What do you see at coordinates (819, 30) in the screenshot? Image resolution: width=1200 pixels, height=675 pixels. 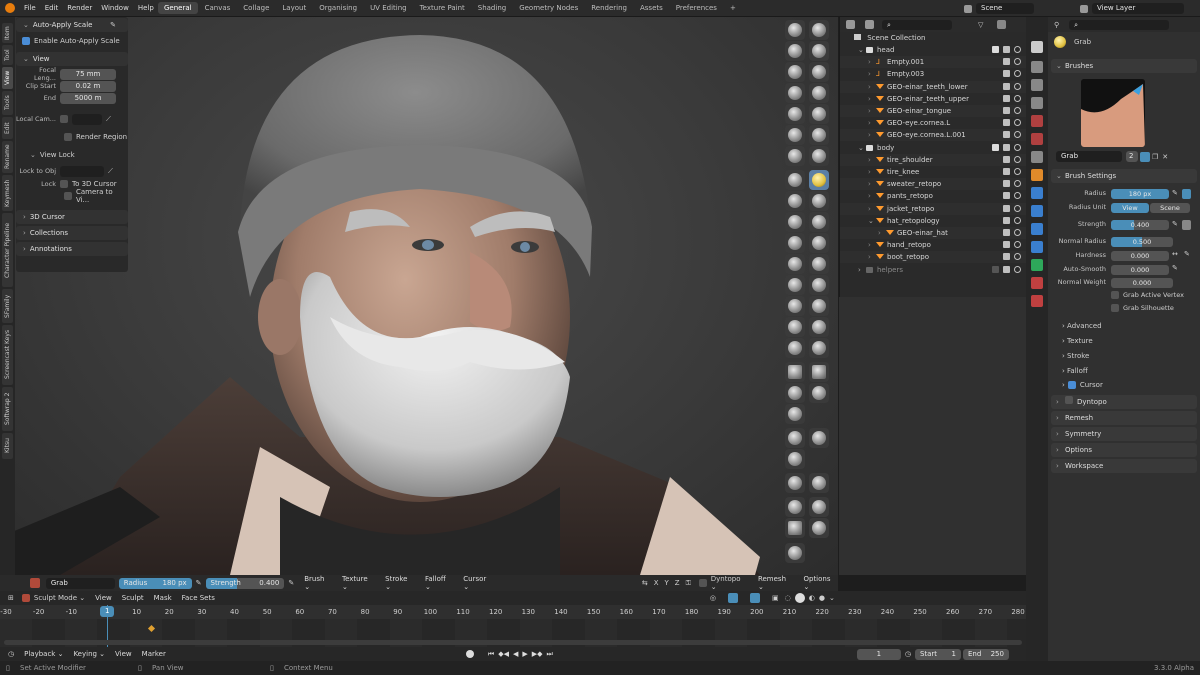 I see `draw-sharp-brush-tool` at bounding box center [819, 30].